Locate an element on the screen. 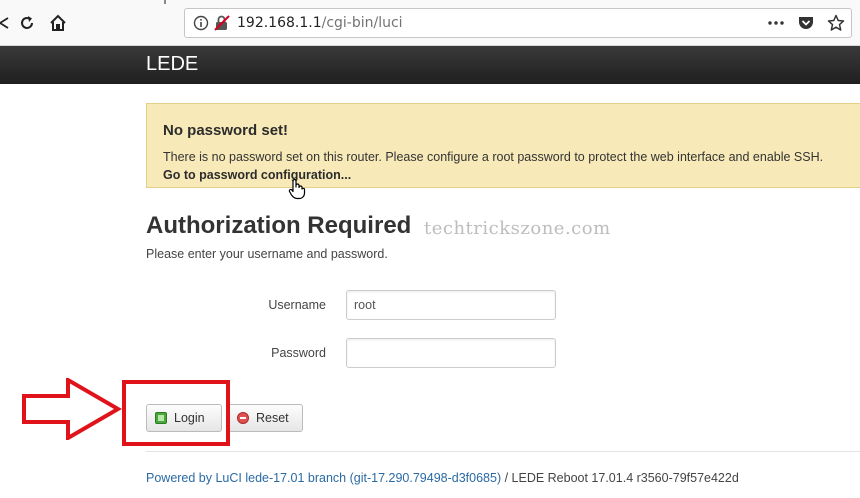 Image resolution: width=860 pixels, height=498 pixels. site-info-icon is located at coordinates (201, 25).